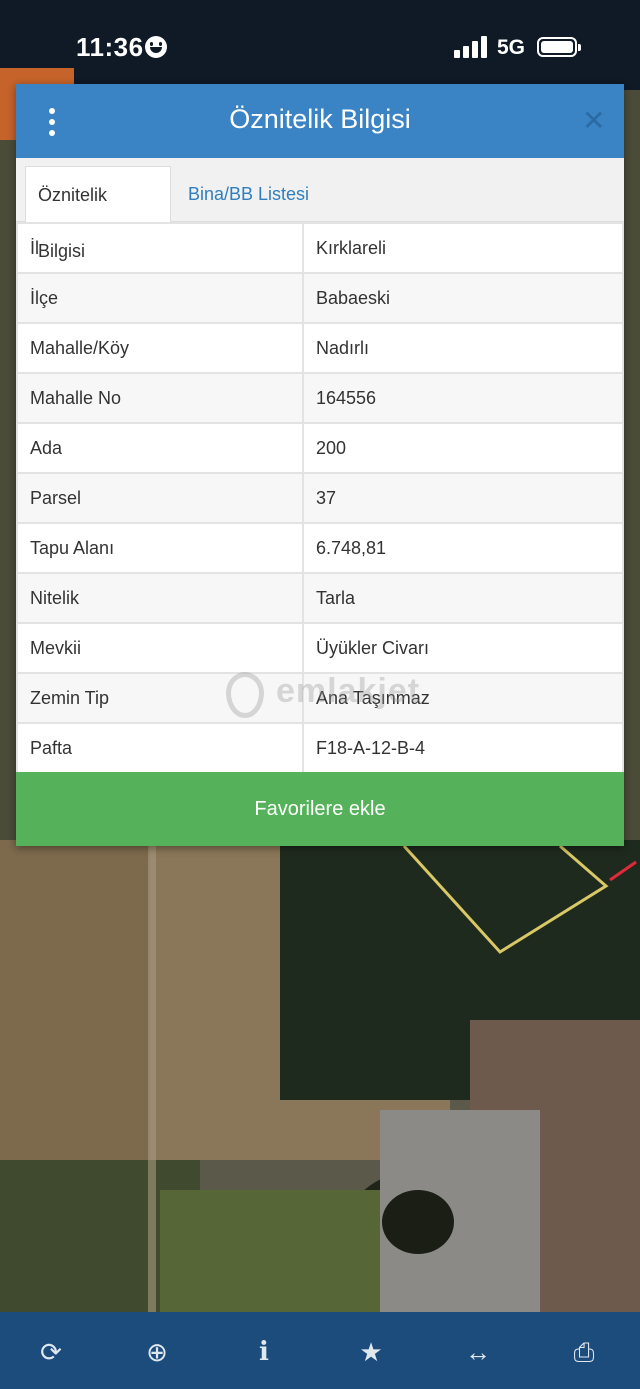  Describe the element at coordinates (463, 498) in the screenshot. I see `attribute-value: 37` at that location.